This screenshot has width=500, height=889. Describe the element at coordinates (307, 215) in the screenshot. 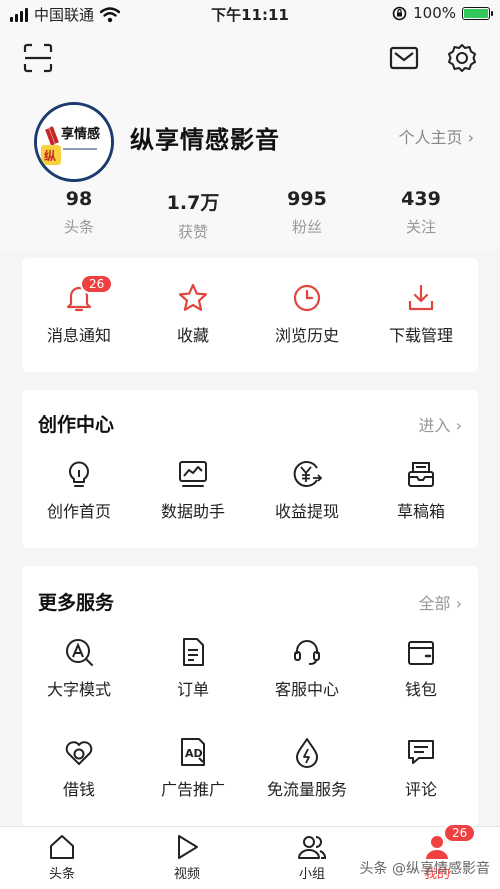

I see `stat-followers: 995 粉丝` at that location.